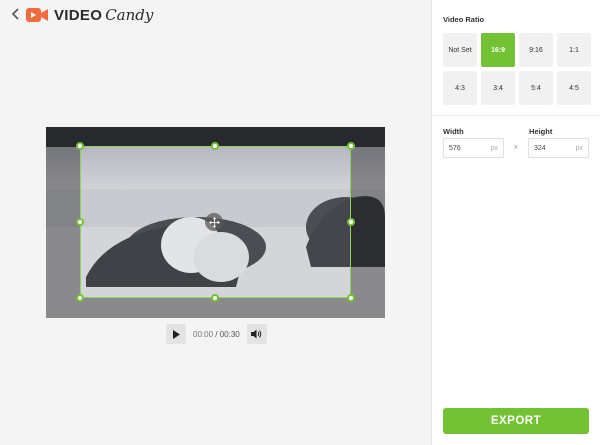 This screenshot has height=445, width=600. What do you see at coordinates (540, 148) in the screenshot?
I see `height-value: 324` at bounding box center [540, 148].